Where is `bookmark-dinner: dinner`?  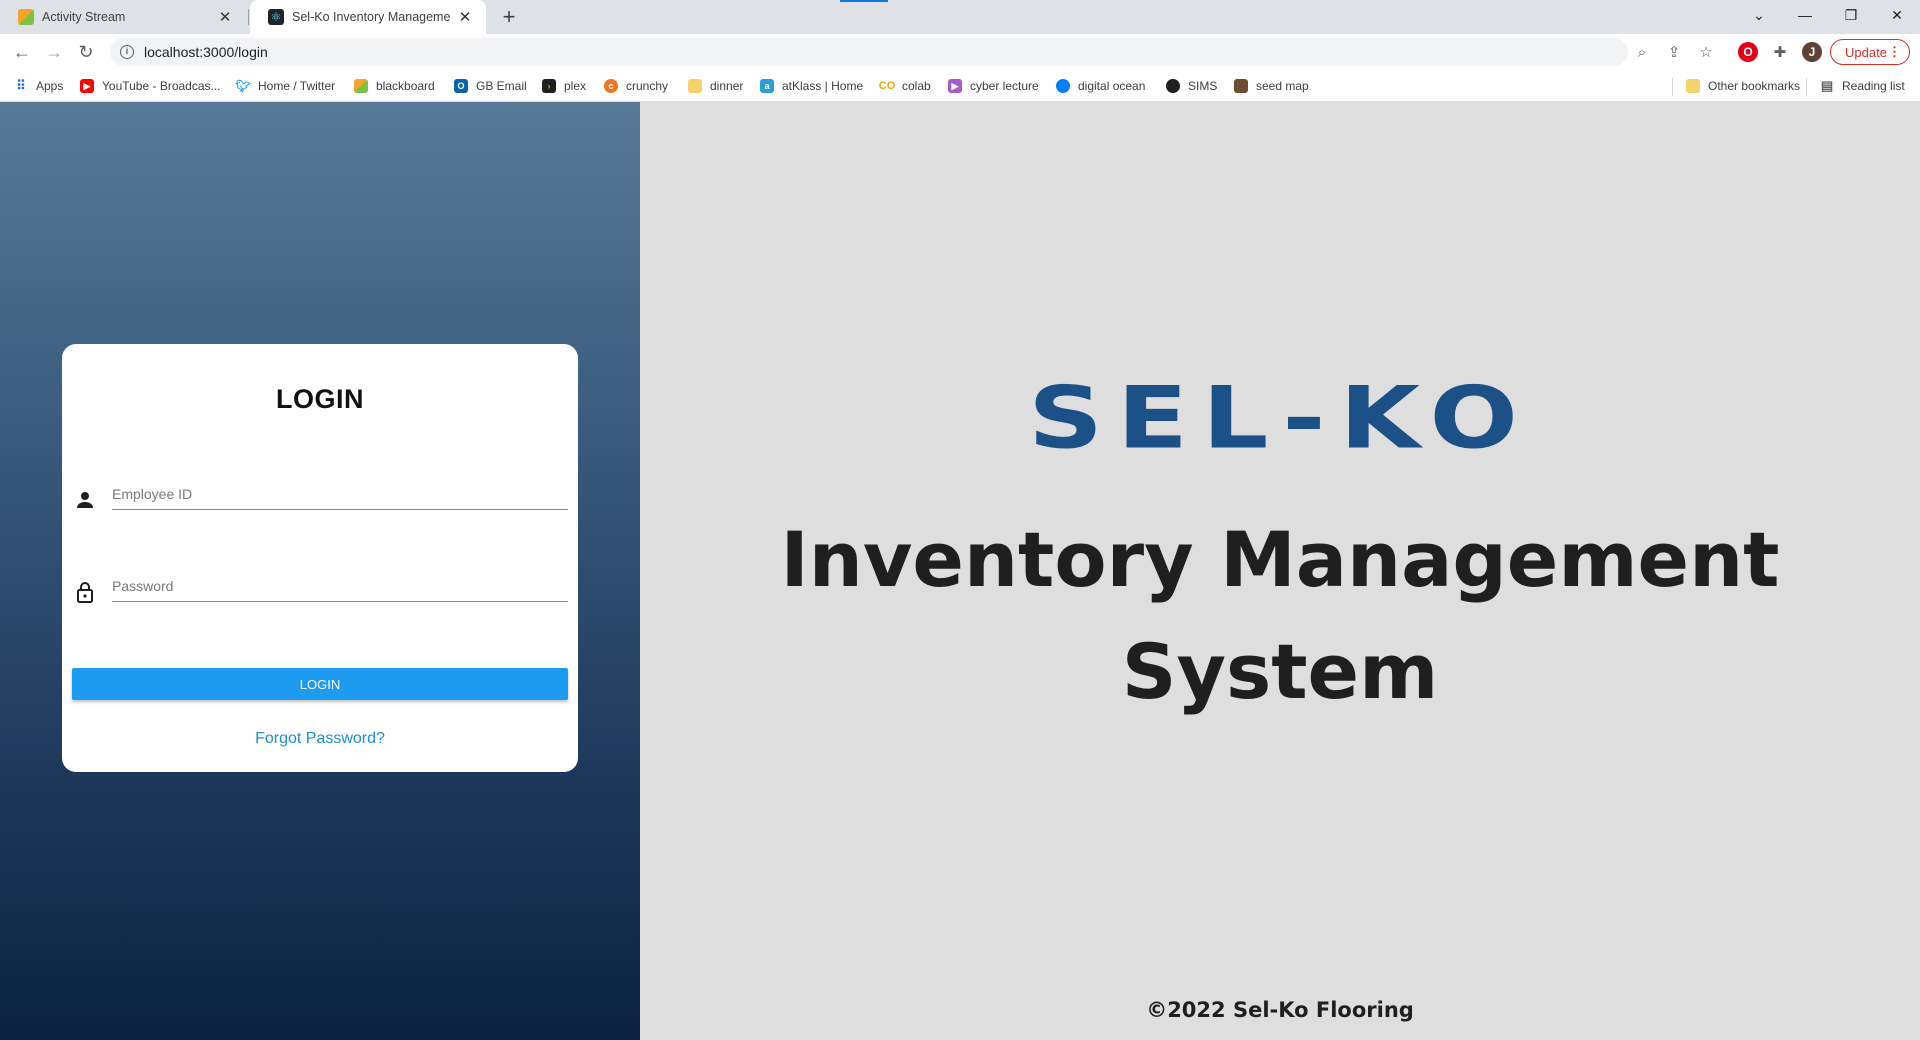 bookmark-dinner: dinner is located at coordinates (715, 86).